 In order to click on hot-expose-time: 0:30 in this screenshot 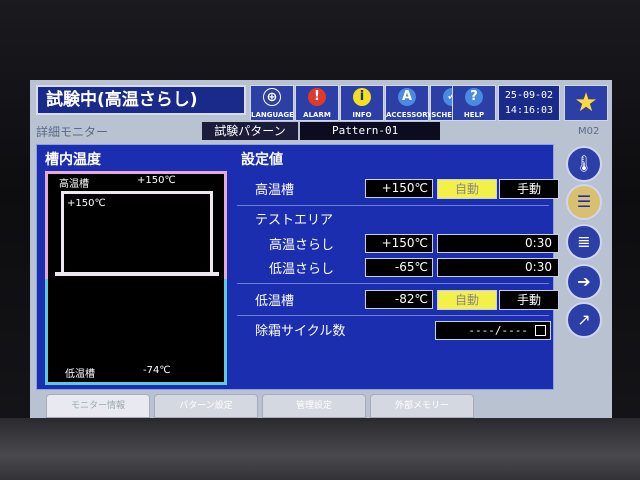, I will do `click(498, 243)`.